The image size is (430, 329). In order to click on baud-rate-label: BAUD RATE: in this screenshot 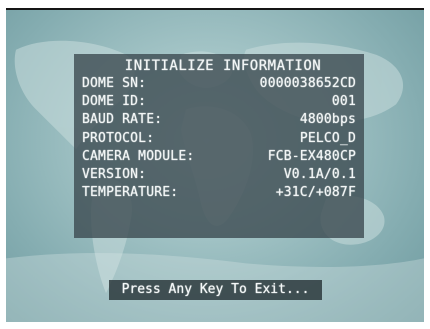, I will do `click(122, 120)`.